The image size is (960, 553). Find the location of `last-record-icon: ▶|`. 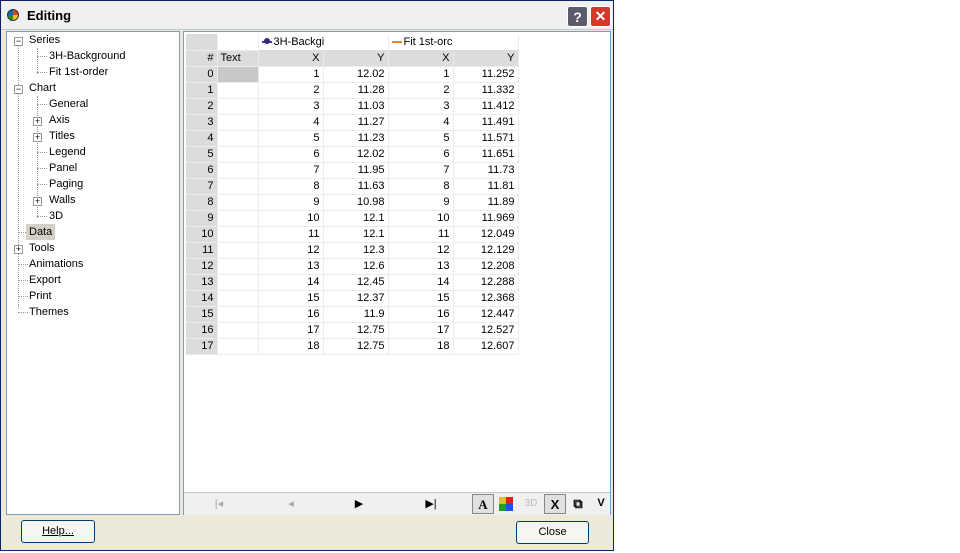

last-record-icon: ▶| is located at coordinates (431, 504).